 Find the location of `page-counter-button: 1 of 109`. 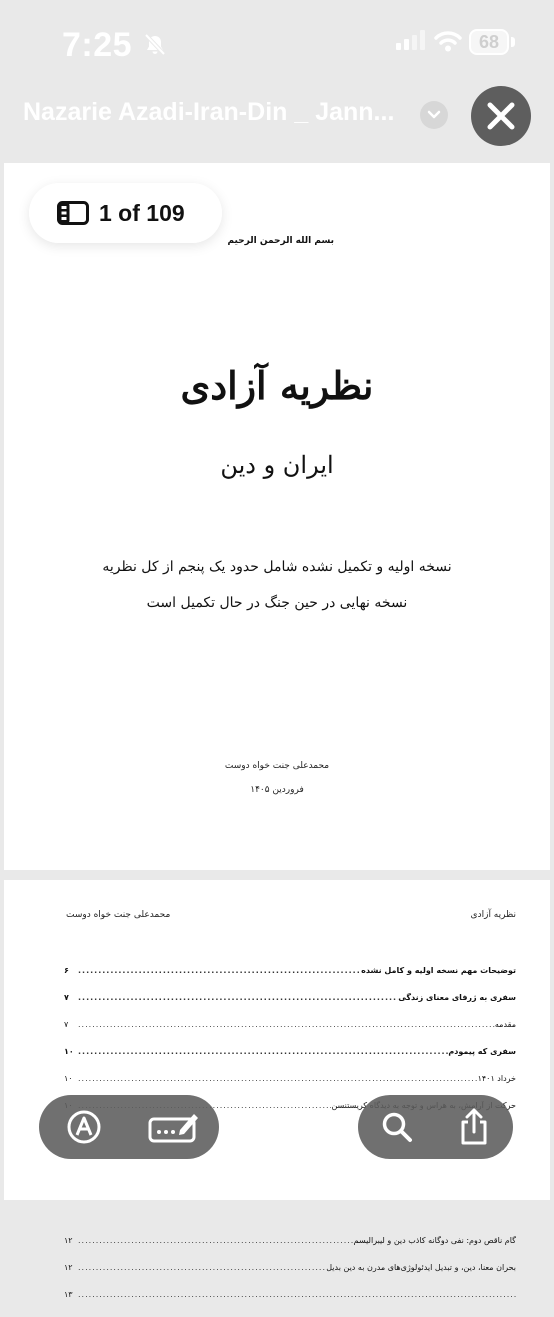

page-counter-button: 1 of 109 is located at coordinates (125, 213).